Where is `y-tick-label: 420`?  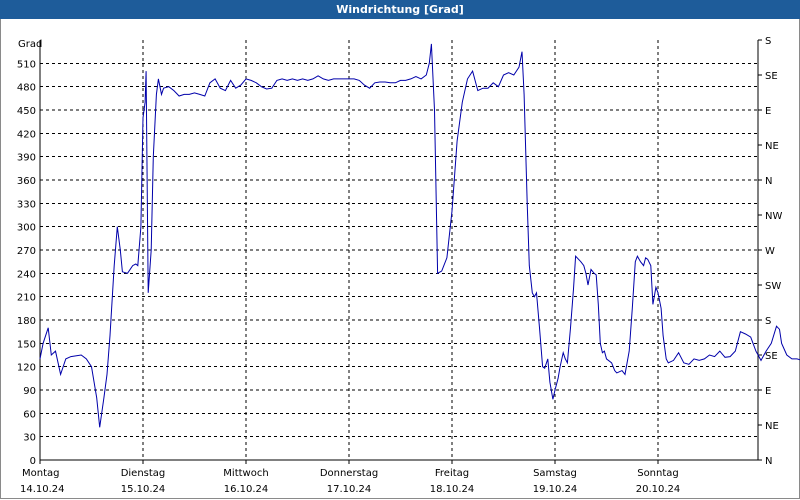 y-tick-label: 420 is located at coordinates (26, 134).